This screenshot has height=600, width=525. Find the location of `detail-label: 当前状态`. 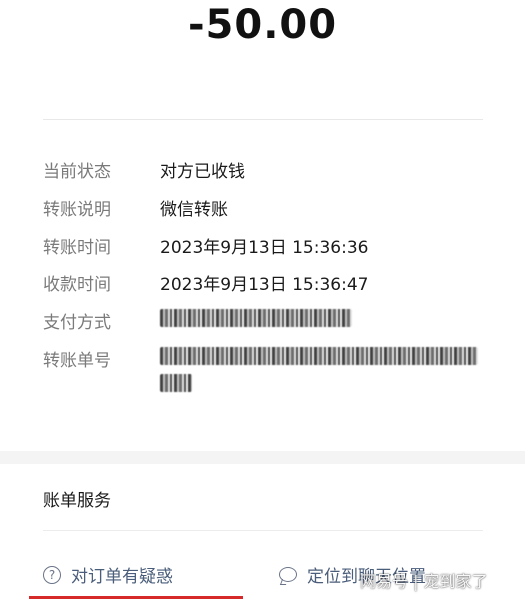

detail-label: 当前状态 is located at coordinates (77, 172).